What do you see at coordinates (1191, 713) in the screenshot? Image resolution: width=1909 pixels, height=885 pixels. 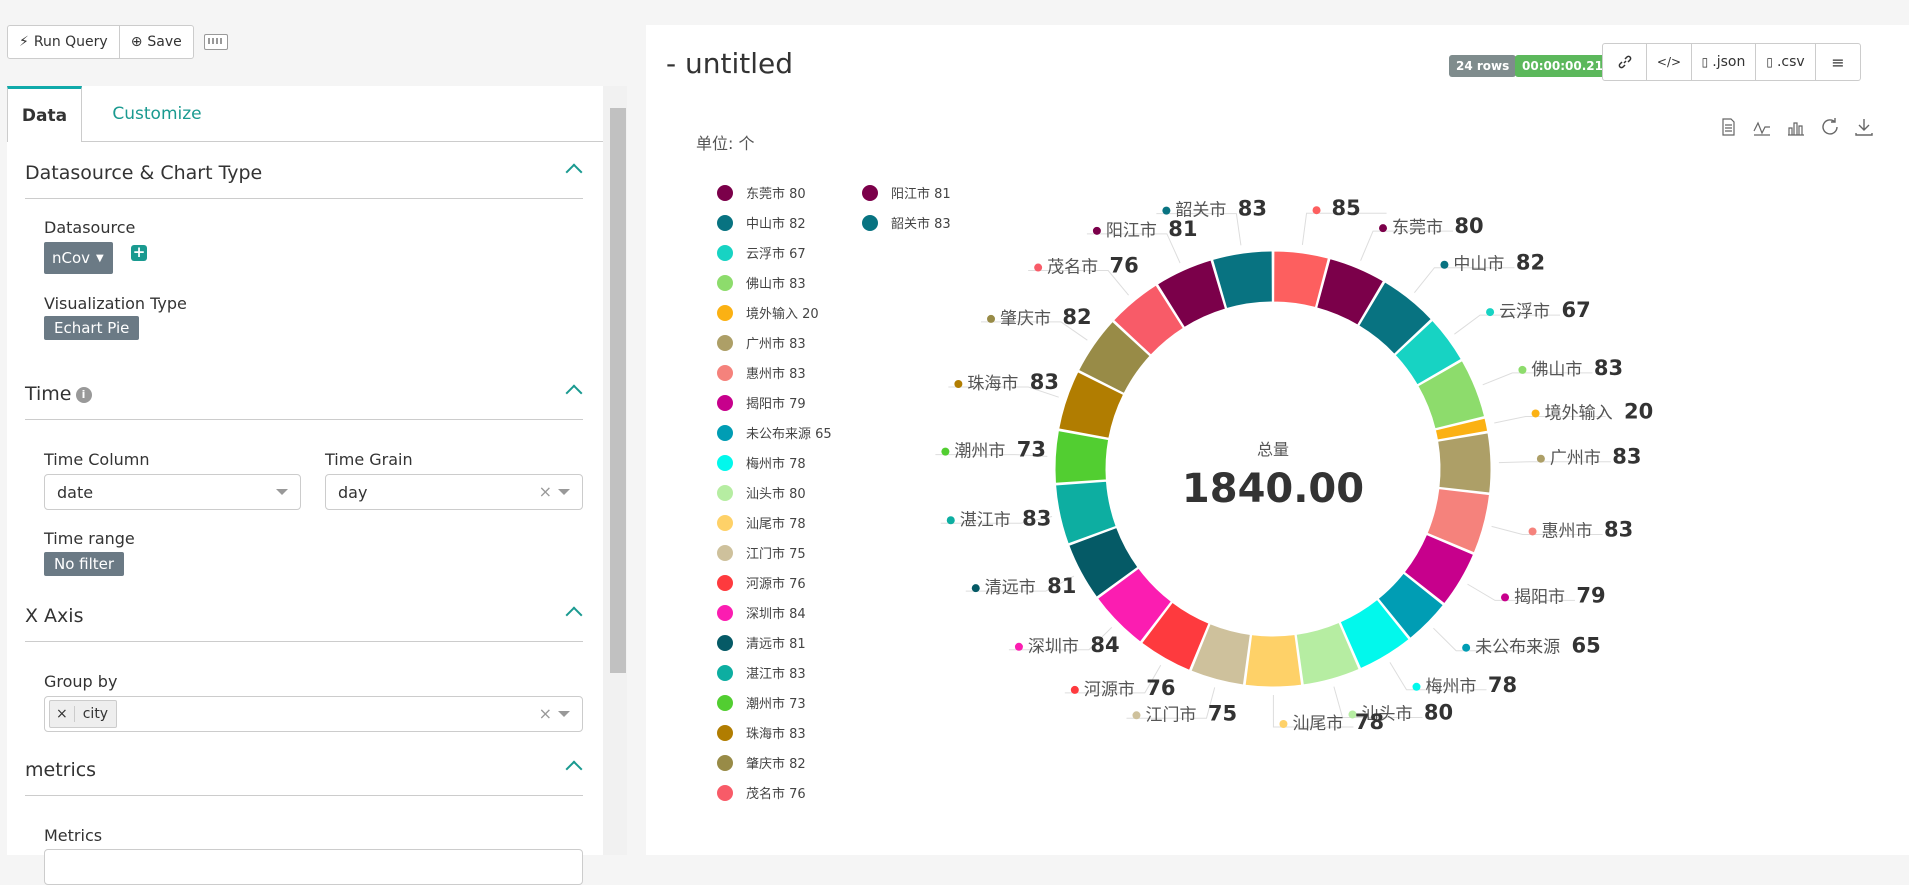 I see `slice-label-text: 江门市 75` at bounding box center [1191, 713].